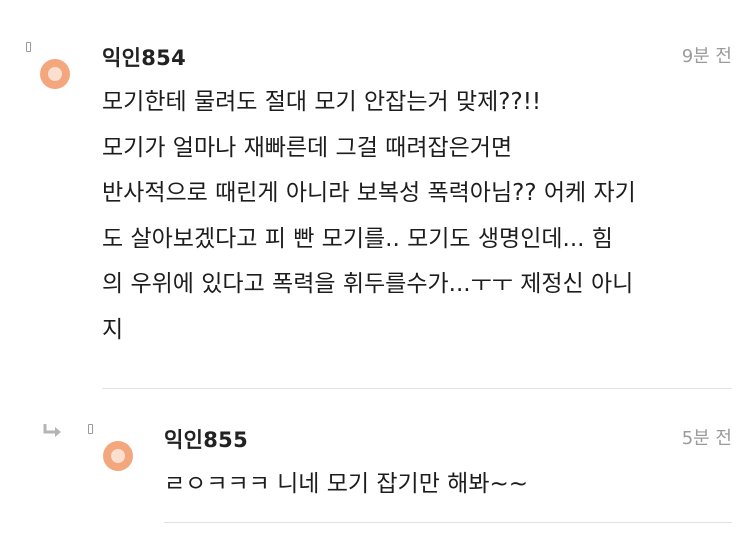  Describe the element at coordinates (206, 439) in the screenshot. I see `reply-nickname: 익인855` at that location.